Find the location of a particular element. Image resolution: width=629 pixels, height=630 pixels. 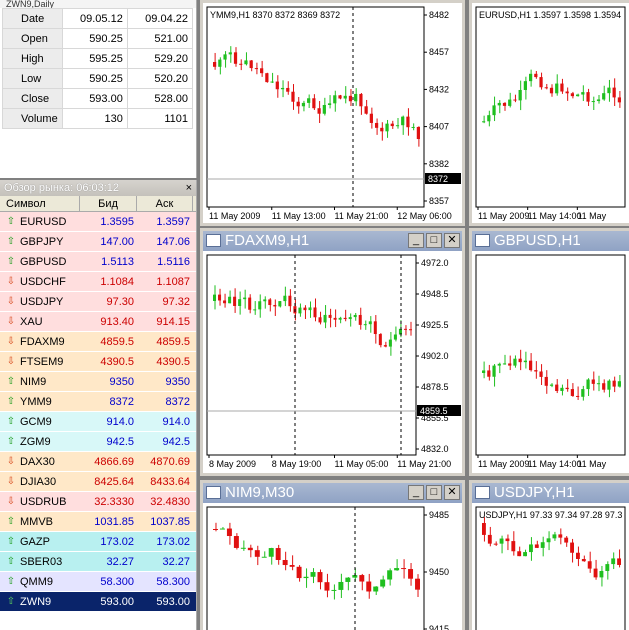

symbol-cell: ⇩ USDCHF is located at coordinates (40, 281).